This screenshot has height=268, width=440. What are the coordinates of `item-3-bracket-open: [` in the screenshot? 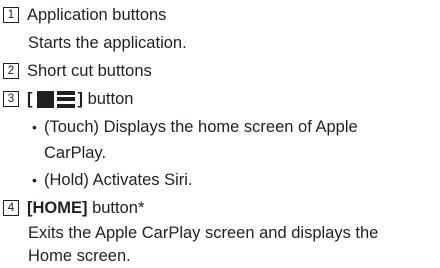 It's located at (30, 98).